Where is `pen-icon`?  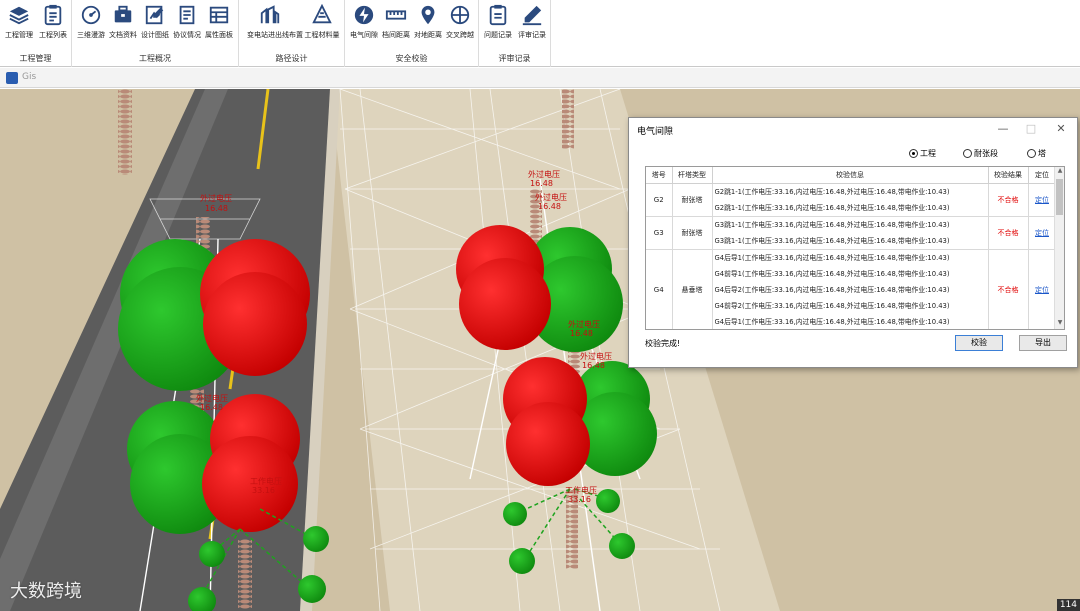 pen-icon is located at coordinates (532, 15).